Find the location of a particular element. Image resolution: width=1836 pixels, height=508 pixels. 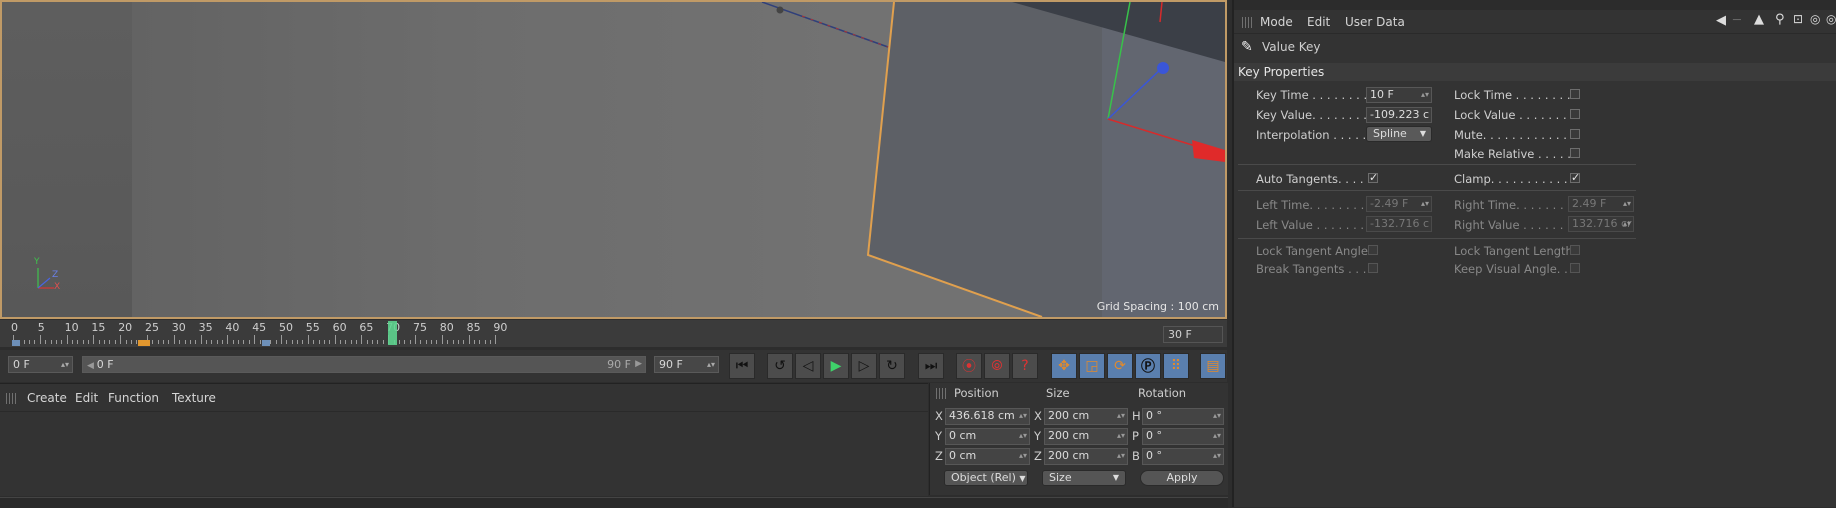

interpolation-select: Spline ▼ is located at coordinates (1399, 134).